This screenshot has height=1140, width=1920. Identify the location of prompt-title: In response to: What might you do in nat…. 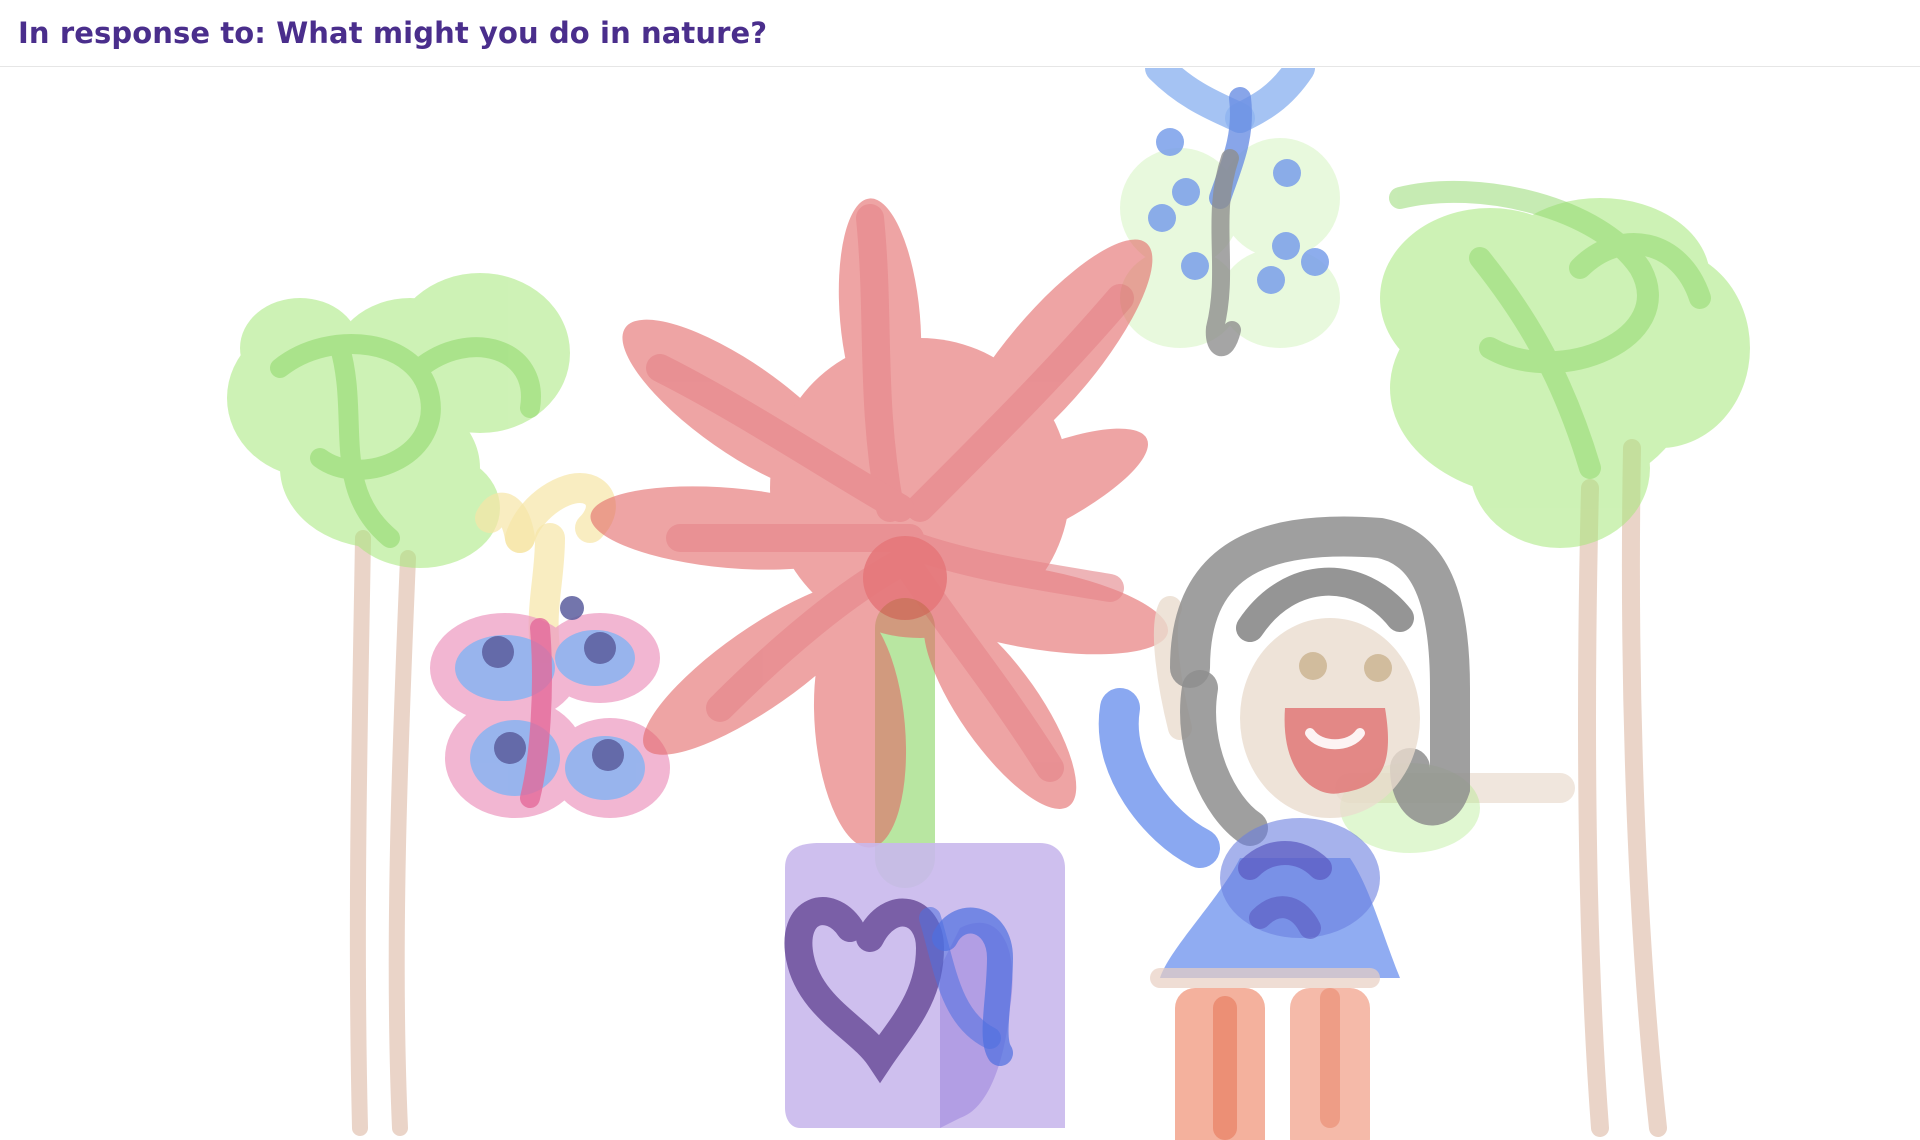
(393, 33).